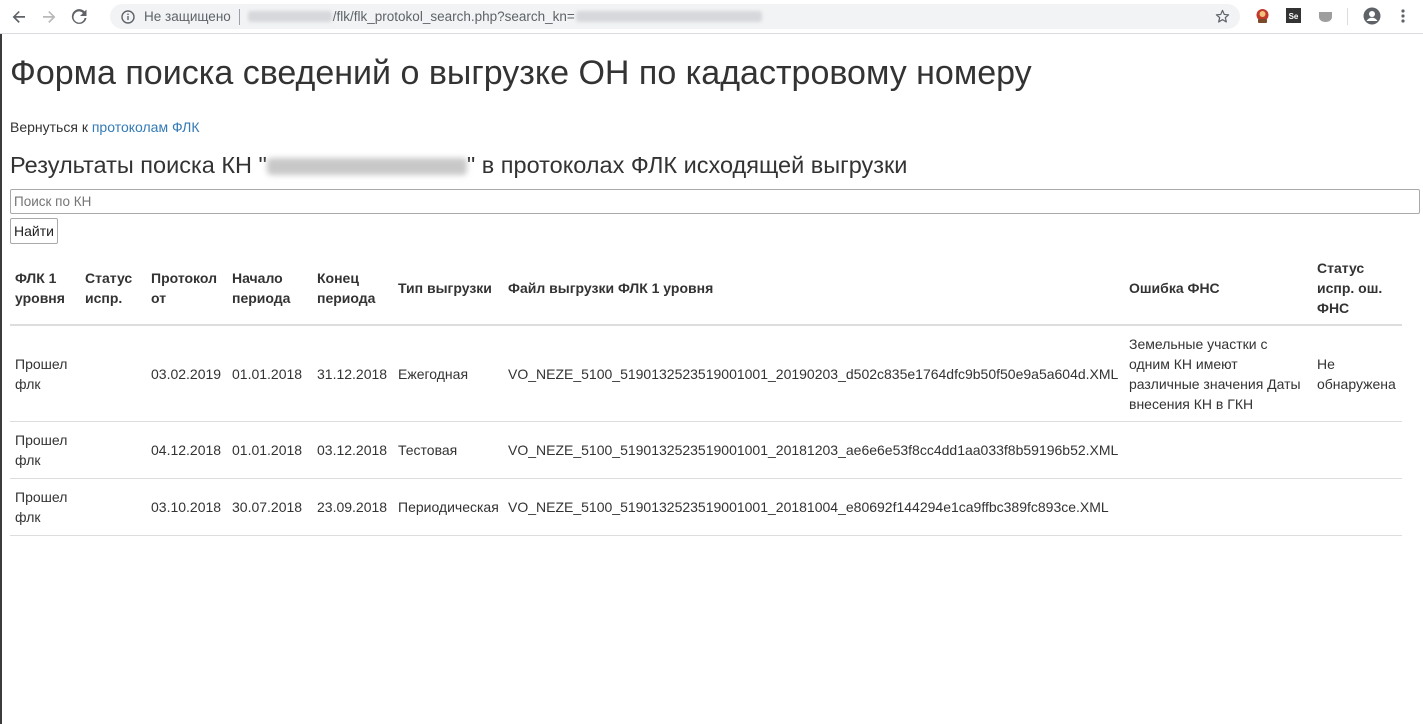  Describe the element at coordinates (34, 231) in the screenshot. I see `find-button: Найти` at that location.